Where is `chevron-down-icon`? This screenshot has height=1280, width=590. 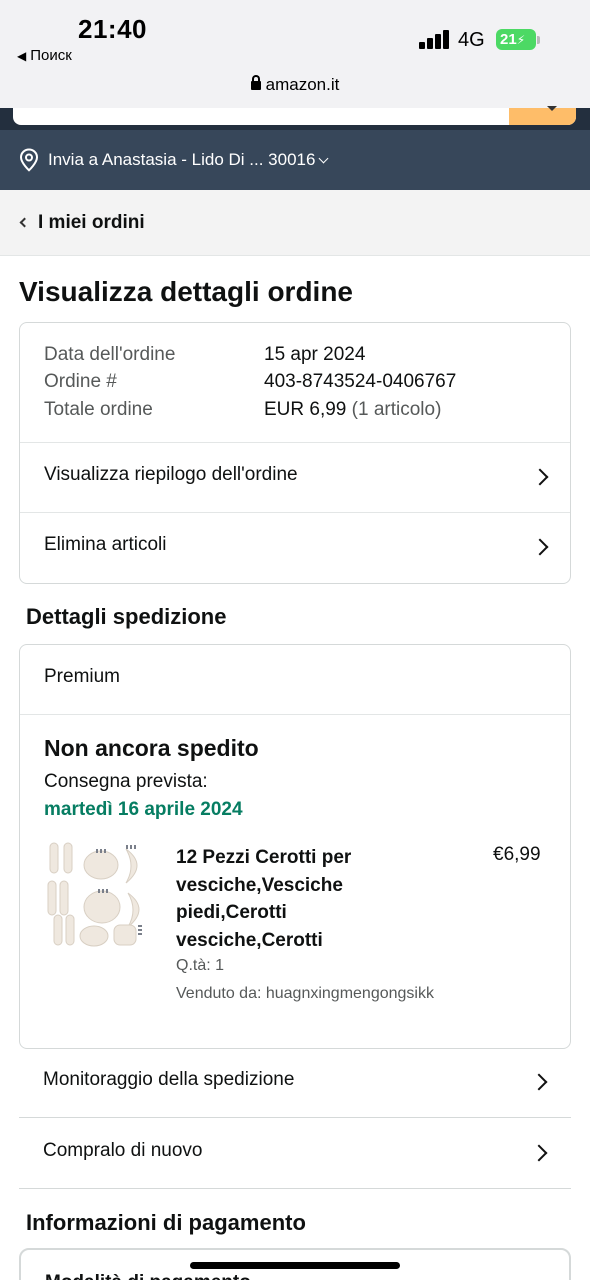 chevron-down-icon is located at coordinates (324, 158).